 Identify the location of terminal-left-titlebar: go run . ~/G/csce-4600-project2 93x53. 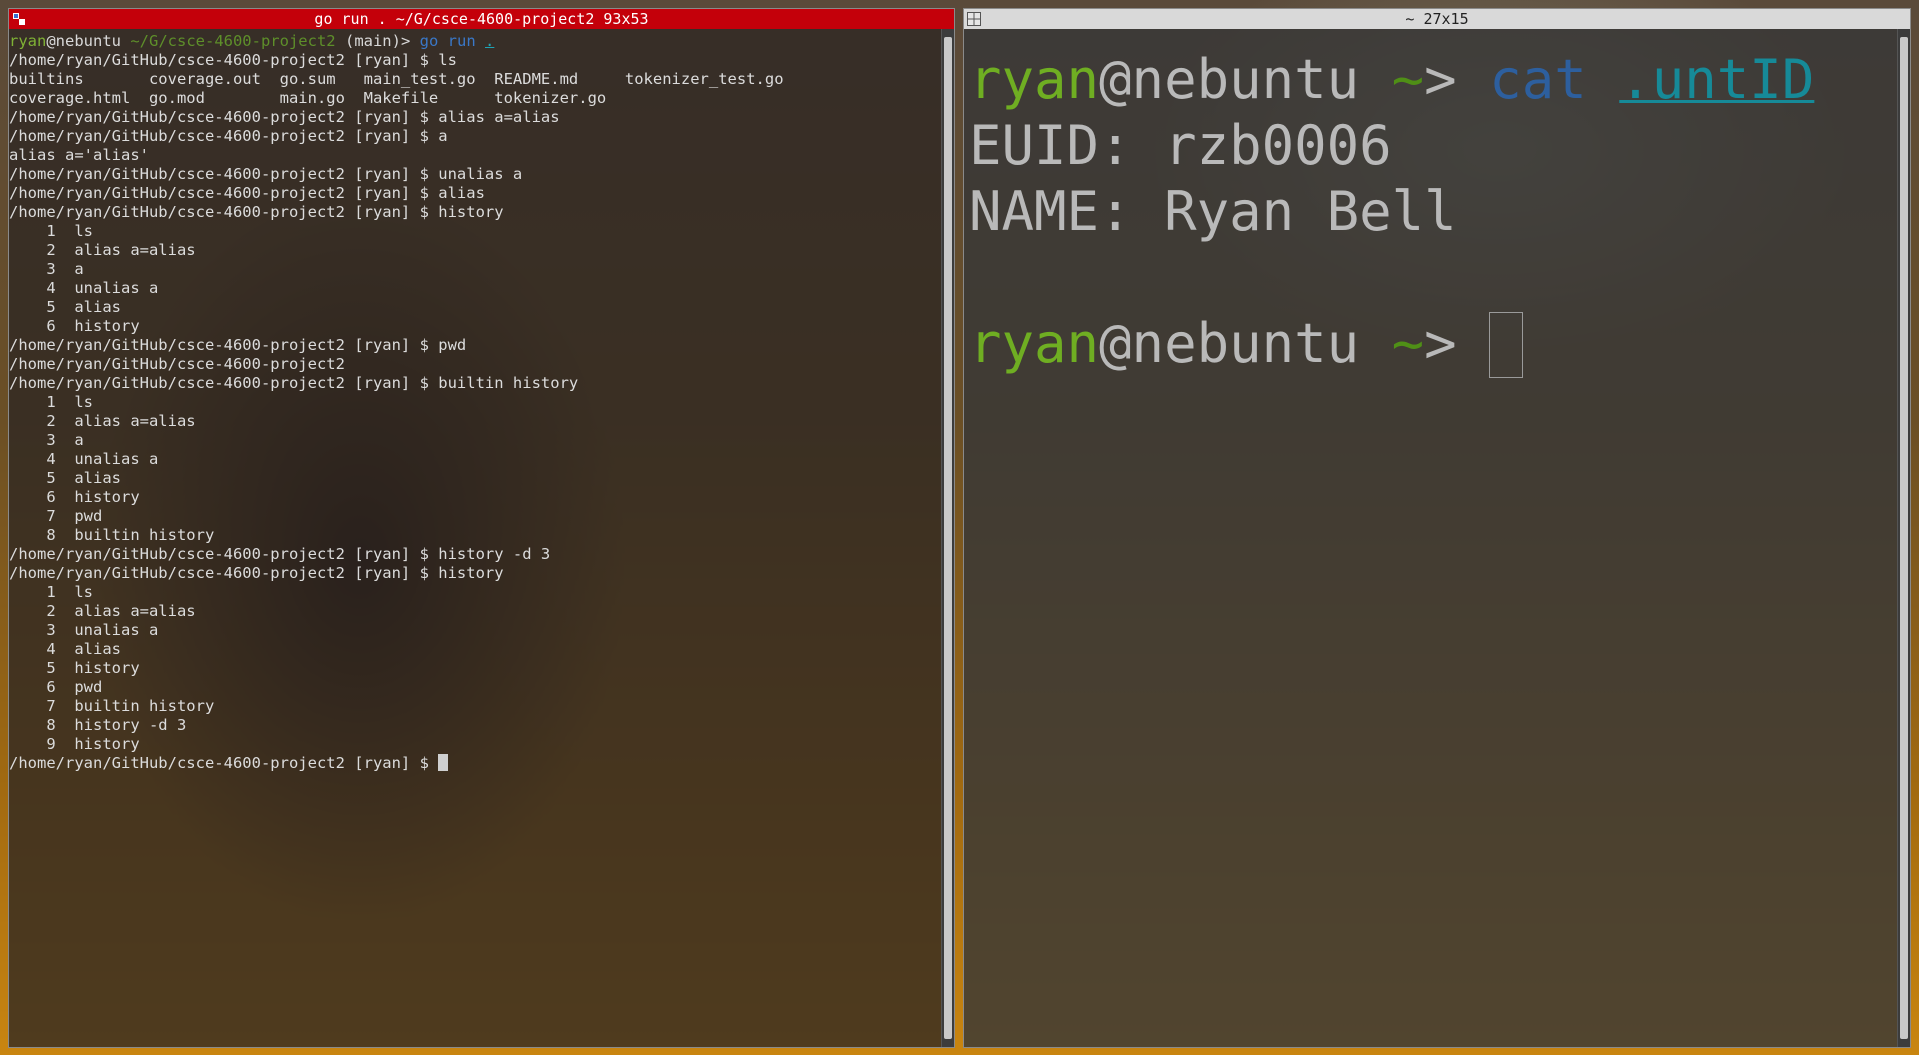
(481, 19).